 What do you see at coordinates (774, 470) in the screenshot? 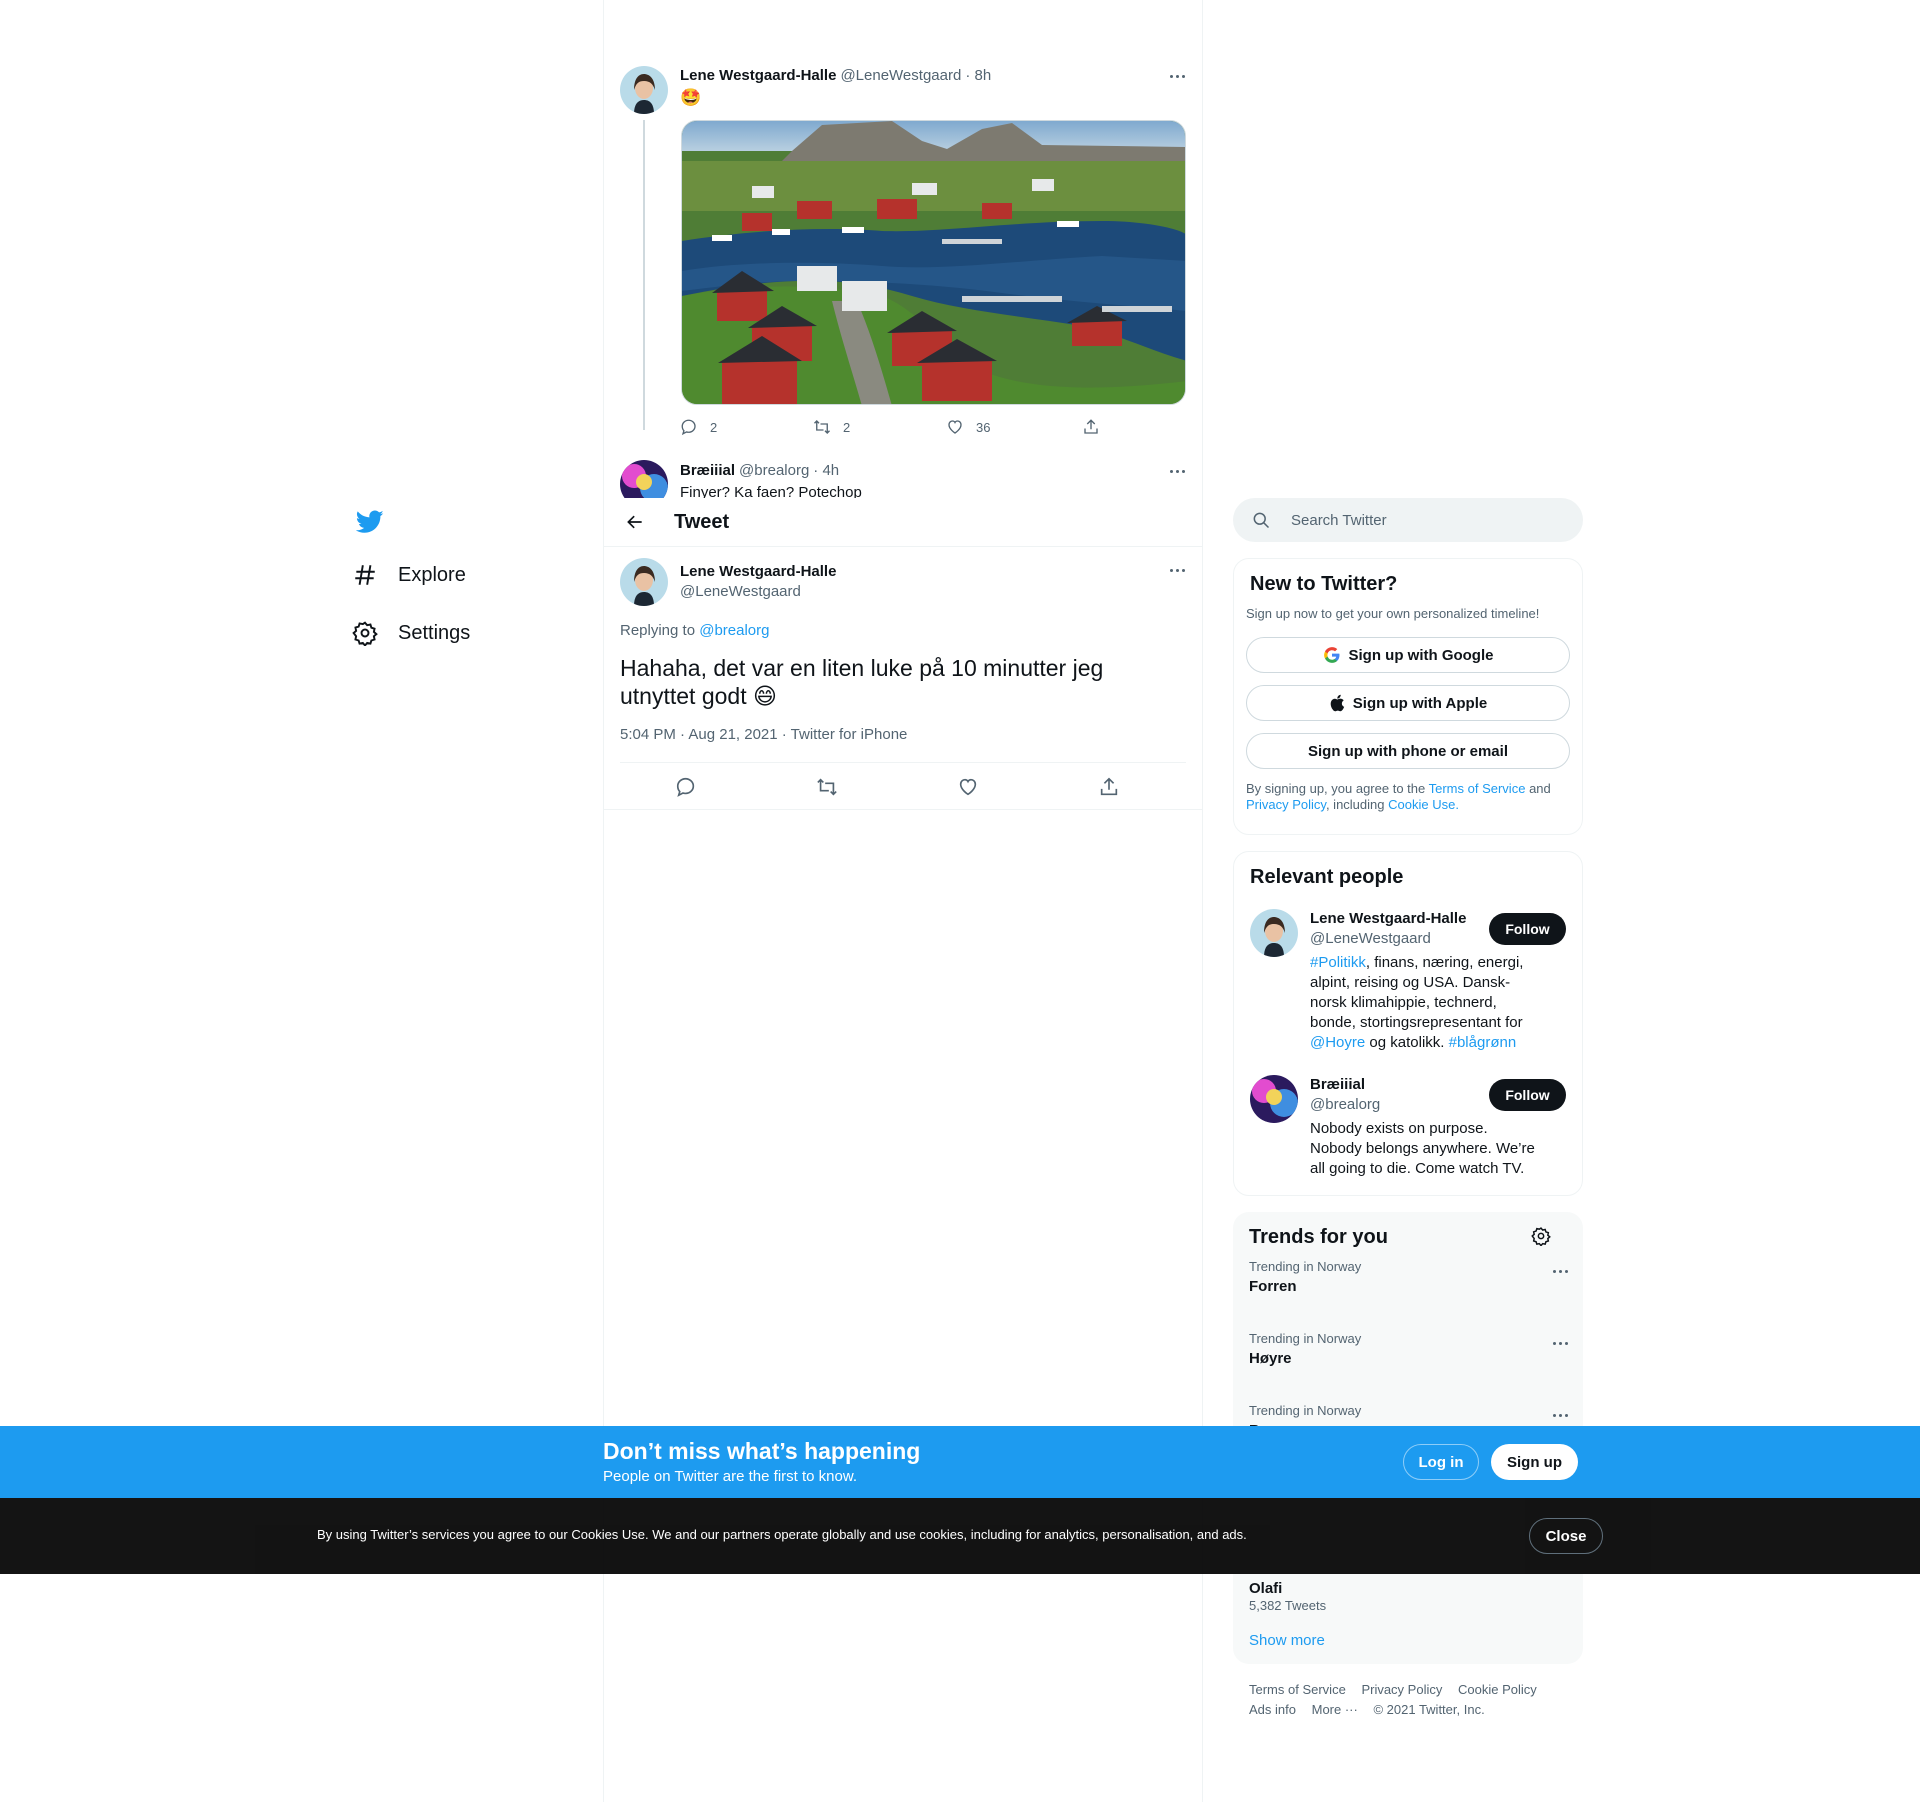
I see `author-handle: @brealorg` at bounding box center [774, 470].